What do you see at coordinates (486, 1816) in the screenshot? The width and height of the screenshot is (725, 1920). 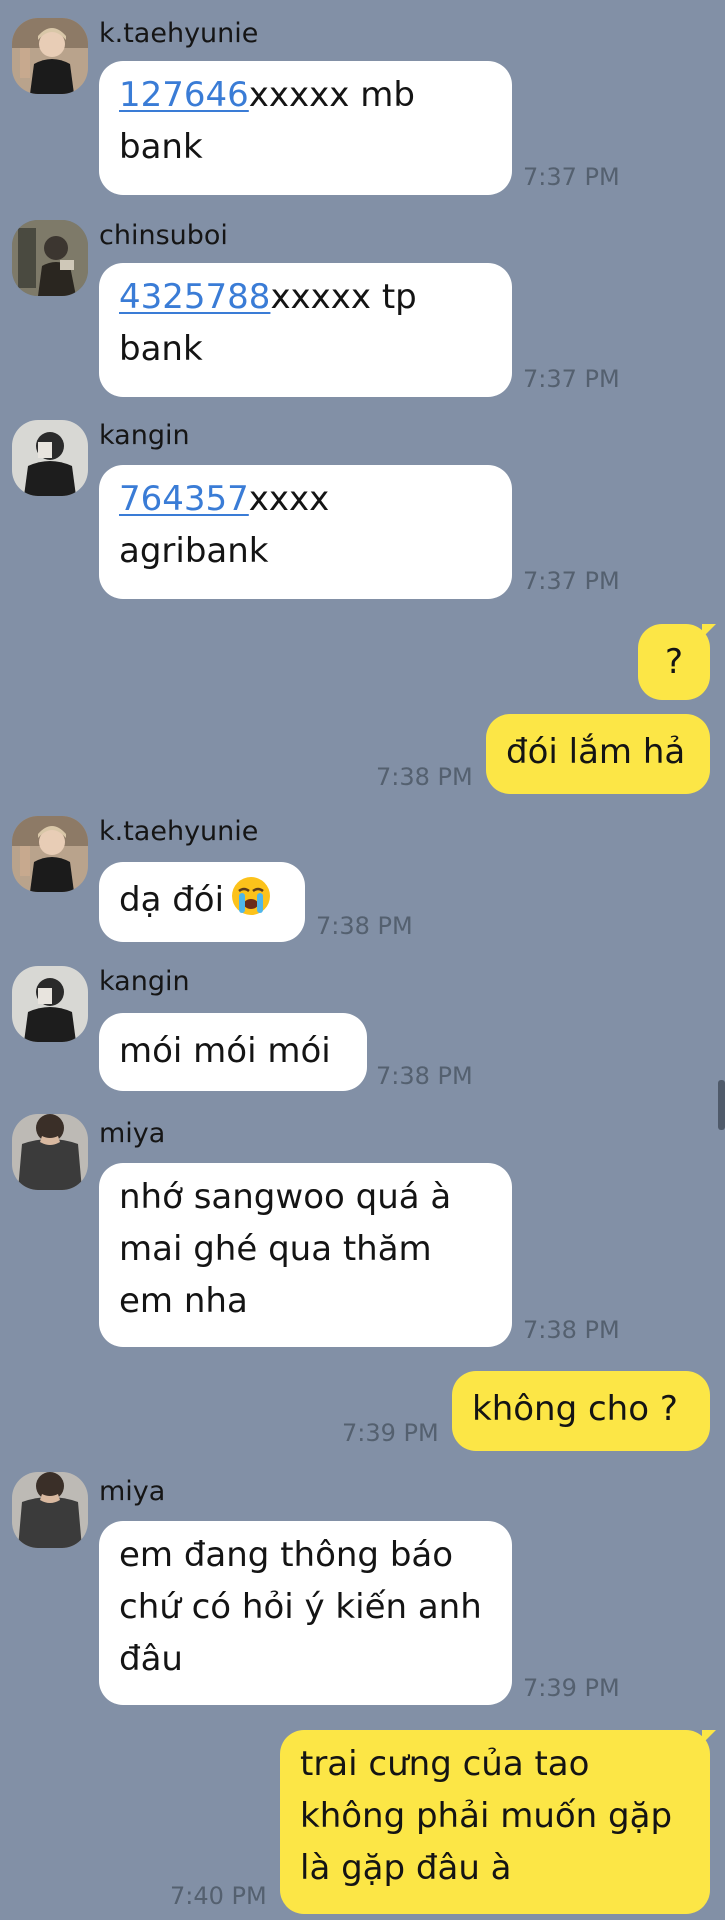 I see `message-text: không phải muốn gặp` at bounding box center [486, 1816].